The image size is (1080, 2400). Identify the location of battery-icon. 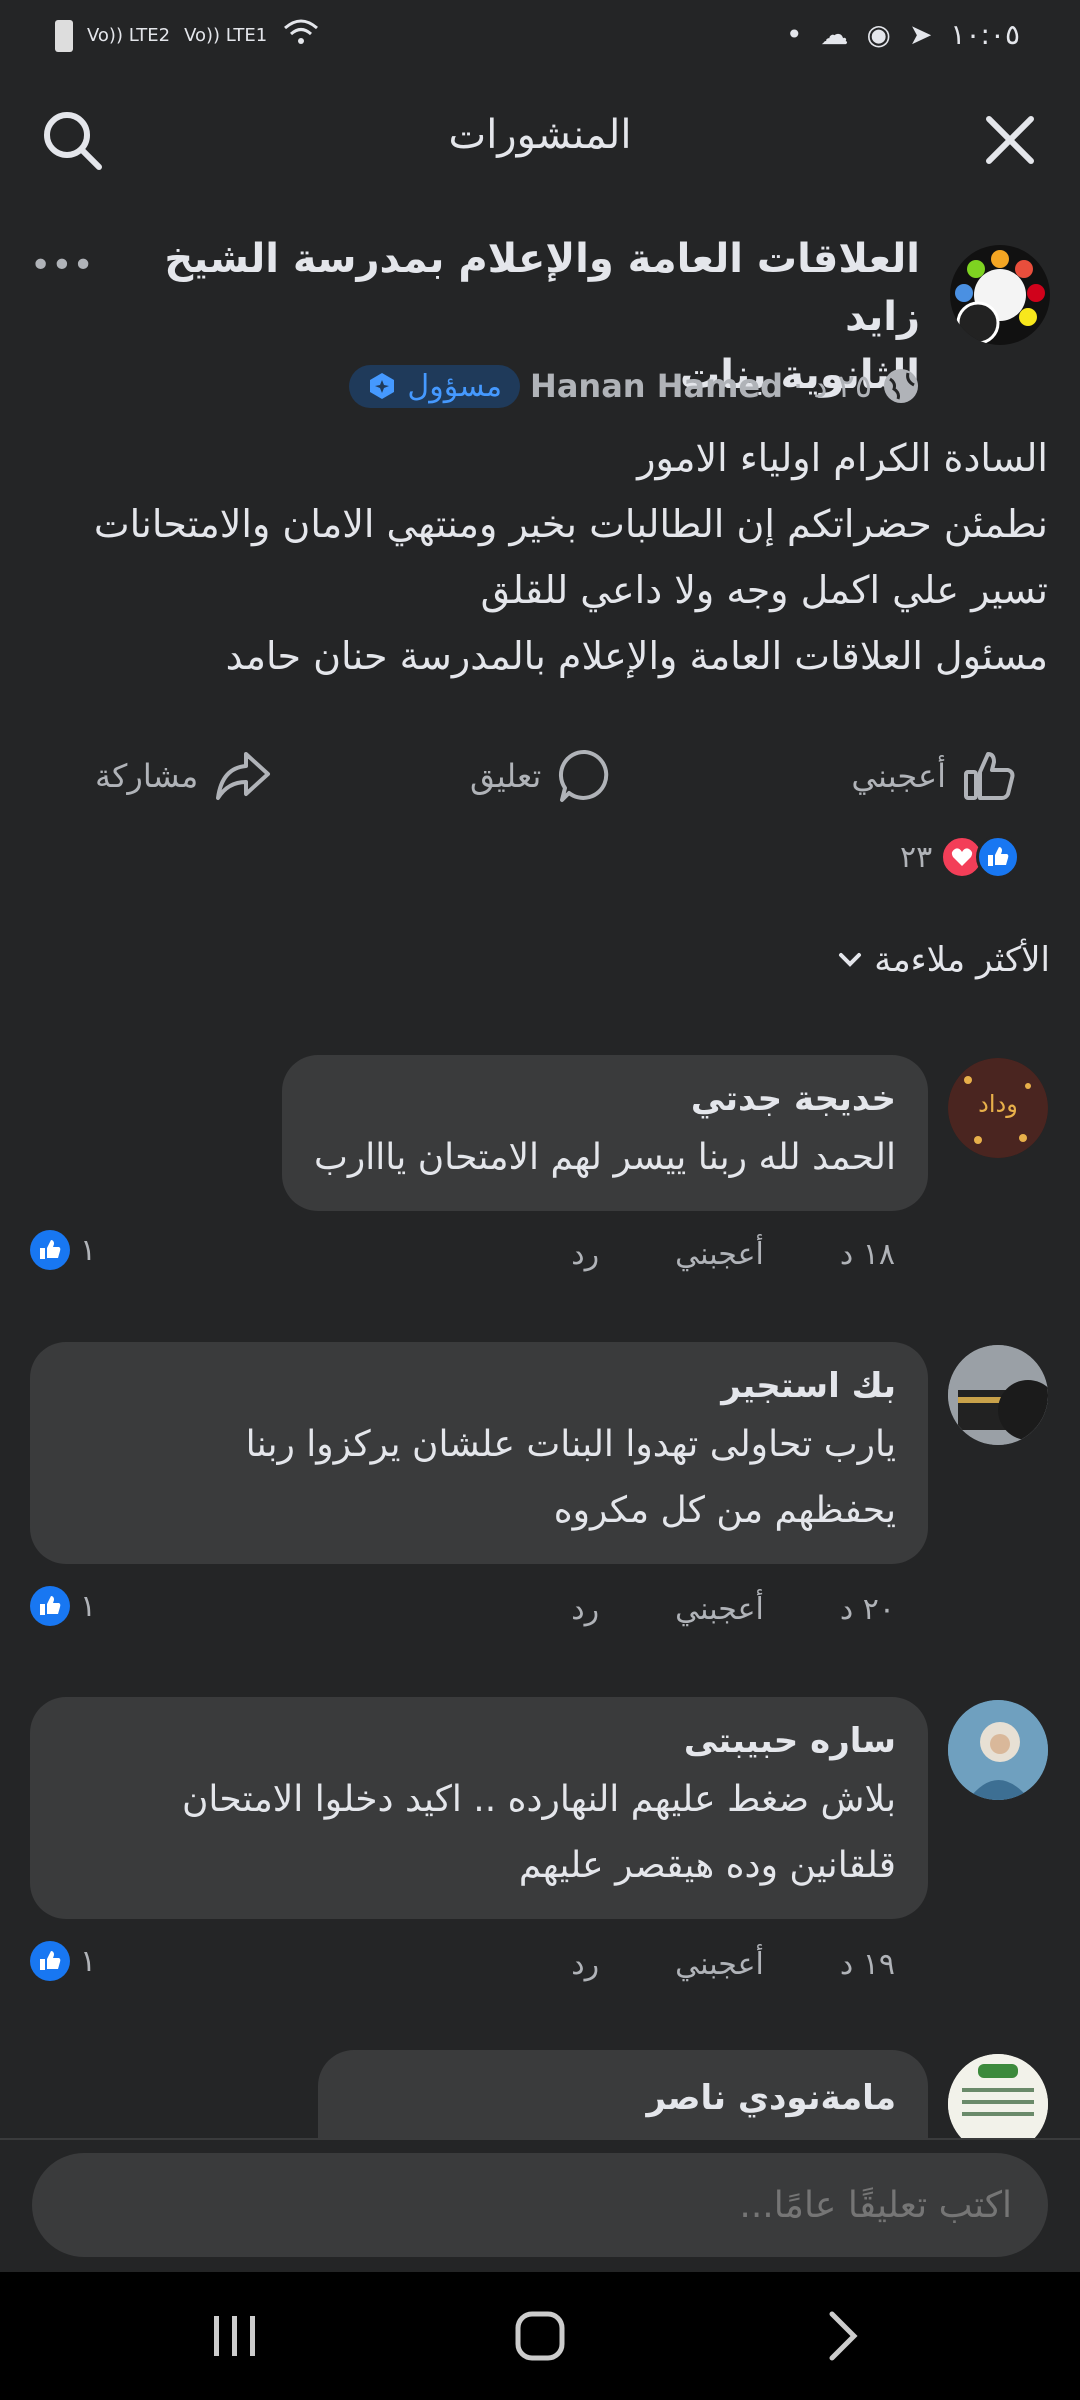
(64, 36).